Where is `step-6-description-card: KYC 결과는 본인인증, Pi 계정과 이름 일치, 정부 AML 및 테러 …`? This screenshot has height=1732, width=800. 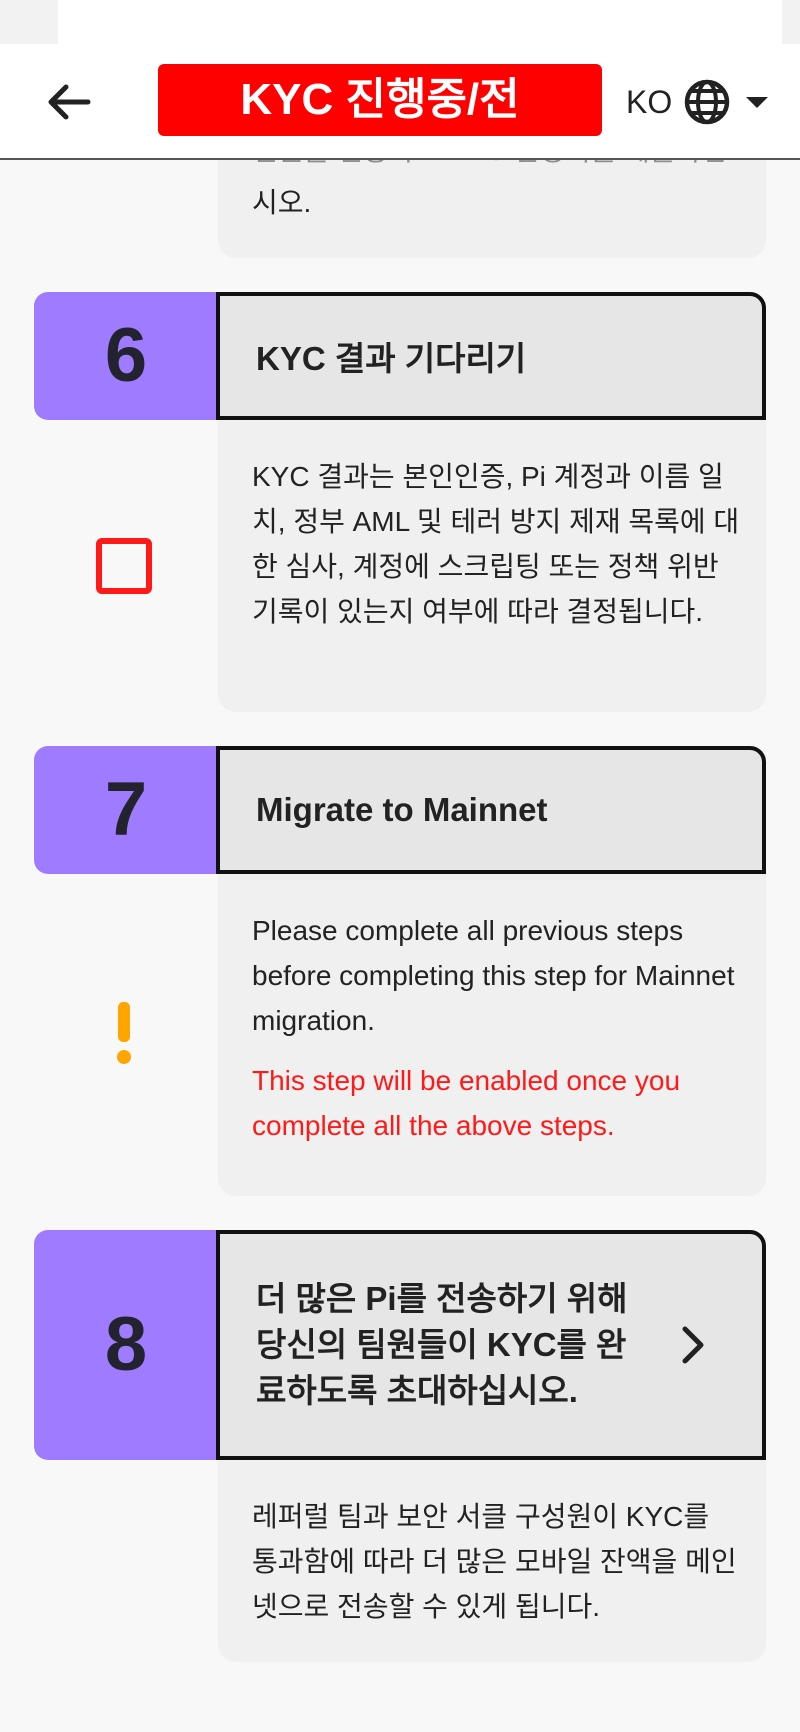
step-6-description-card: KYC 결과는 본인인증, Pi 계정과 이름 일치, 정부 AML 및 테러 … is located at coordinates (492, 566).